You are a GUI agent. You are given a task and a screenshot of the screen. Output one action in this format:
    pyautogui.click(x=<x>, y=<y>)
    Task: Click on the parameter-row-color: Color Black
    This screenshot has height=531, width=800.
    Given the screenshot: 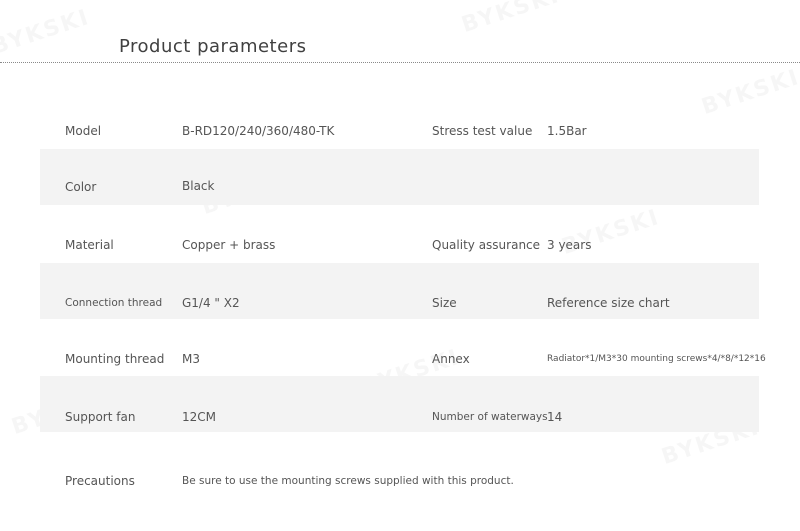 What is the action you would take?
    pyautogui.click(x=399, y=177)
    